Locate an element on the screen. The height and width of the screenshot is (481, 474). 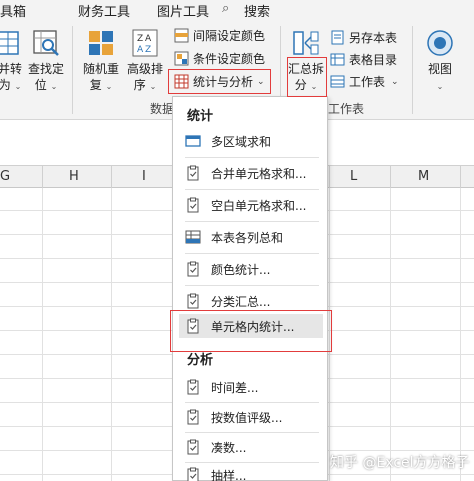
sheet-directory-label: 表格目录 is located at coordinates (373, 60).